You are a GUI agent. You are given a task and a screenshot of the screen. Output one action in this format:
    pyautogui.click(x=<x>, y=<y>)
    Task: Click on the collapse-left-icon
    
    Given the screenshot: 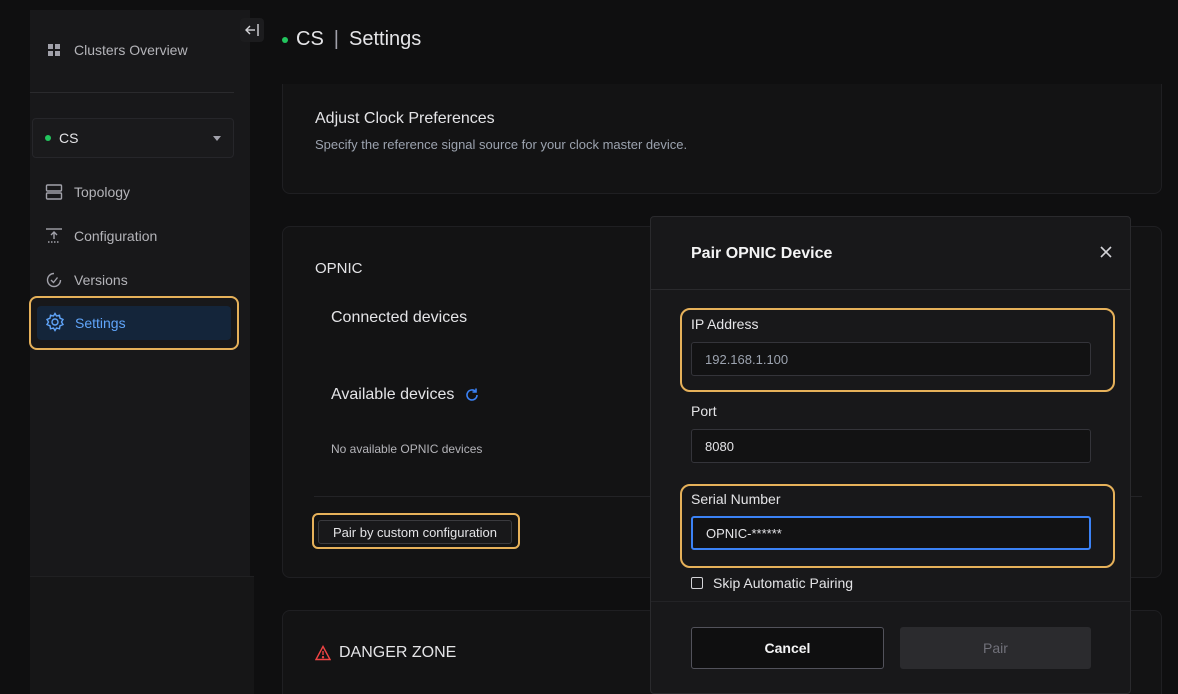 What is the action you would take?
    pyautogui.click(x=252, y=30)
    